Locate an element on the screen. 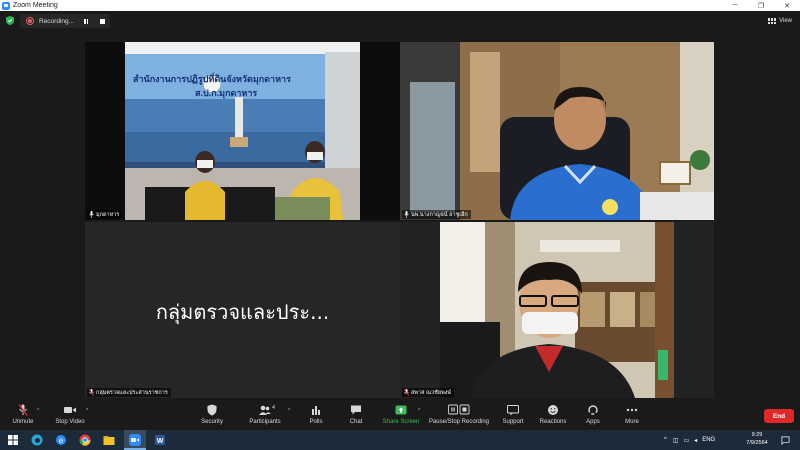  pause-recording-button is located at coordinates (86, 21).